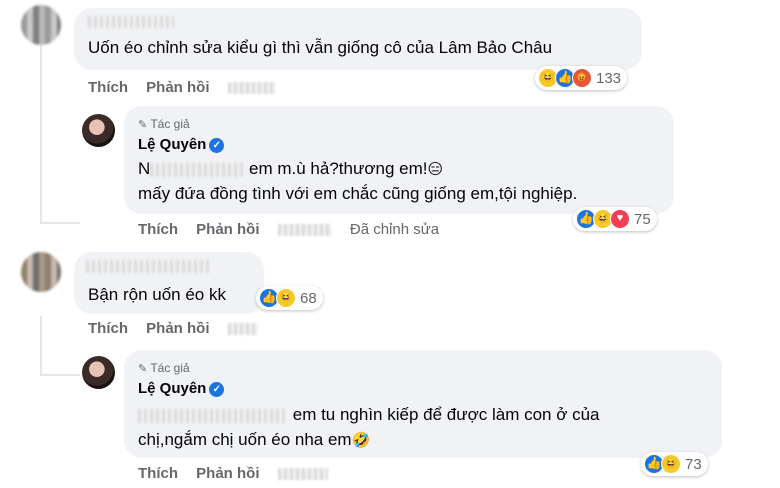  I want to click on reply-actions: Thích Phản hồi, so click(240, 473).